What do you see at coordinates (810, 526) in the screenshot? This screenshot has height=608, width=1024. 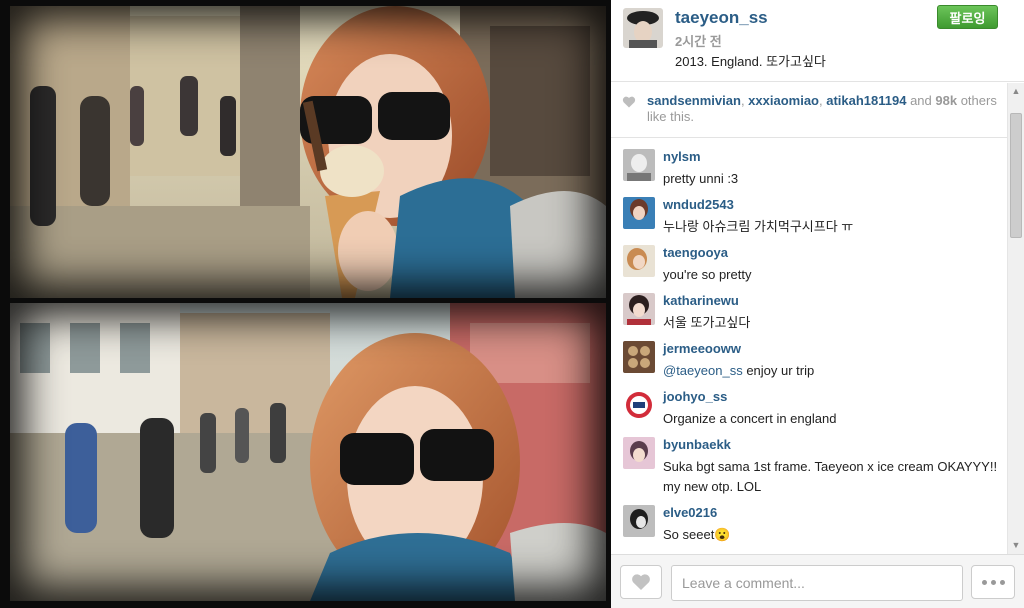 I see `comment-item: elve0216 So seeet😮` at bounding box center [810, 526].